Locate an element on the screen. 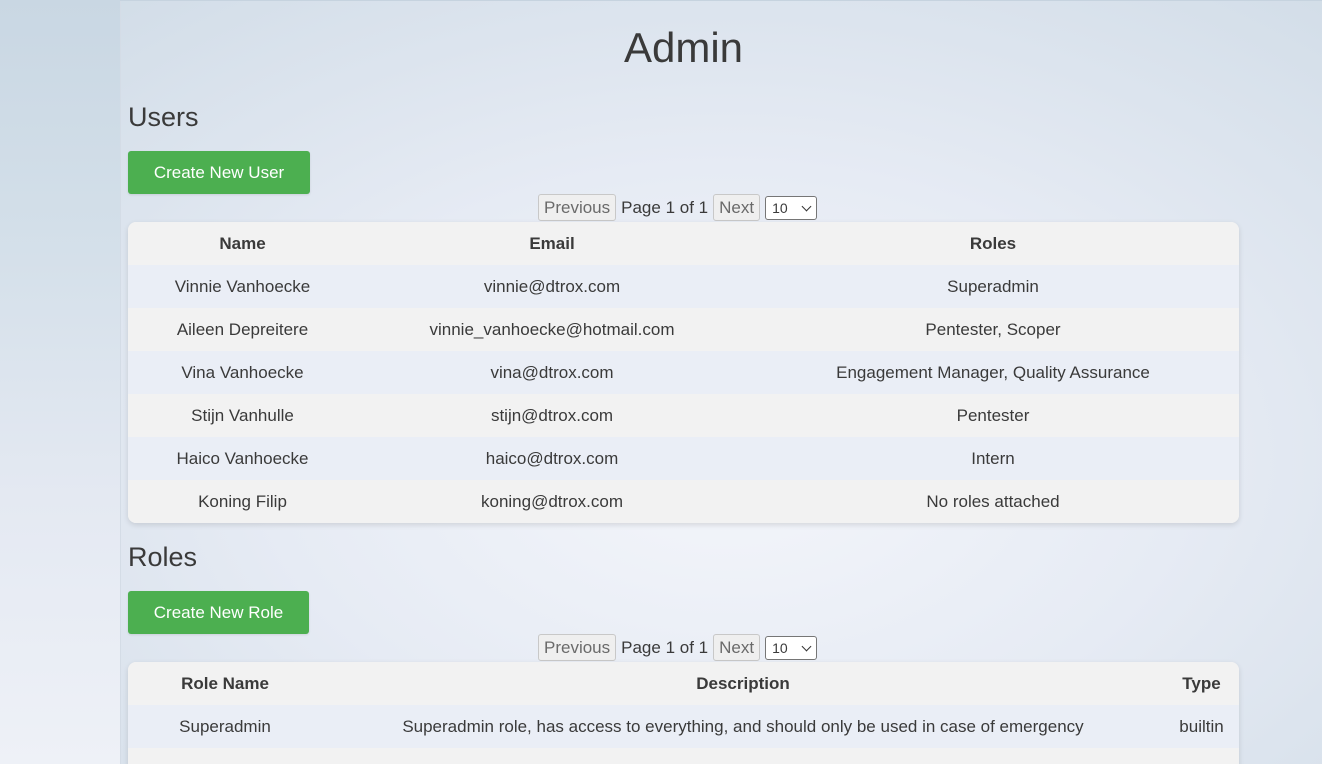 The width and height of the screenshot is (1322, 764). column-header-email: Email is located at coordinates (552, 243).